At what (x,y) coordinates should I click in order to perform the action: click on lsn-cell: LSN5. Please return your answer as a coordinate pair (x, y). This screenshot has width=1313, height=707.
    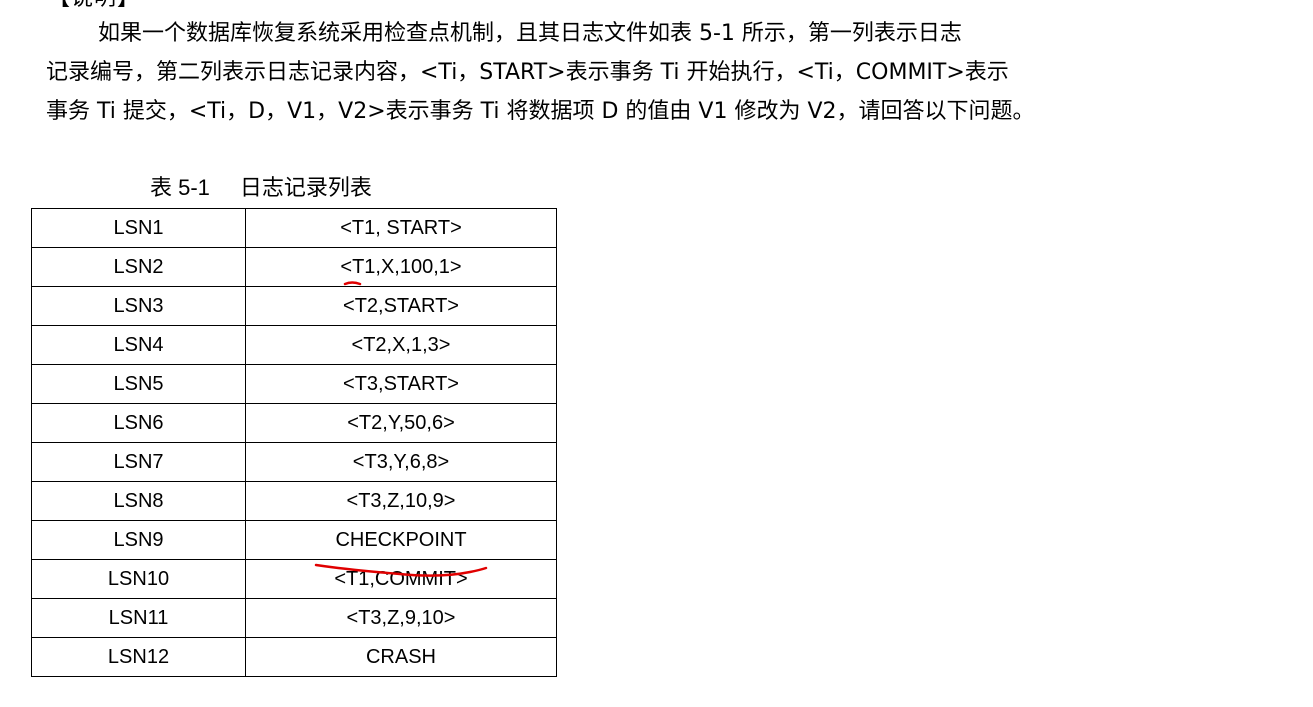
    Looking at the image, I should click on (138, 384).